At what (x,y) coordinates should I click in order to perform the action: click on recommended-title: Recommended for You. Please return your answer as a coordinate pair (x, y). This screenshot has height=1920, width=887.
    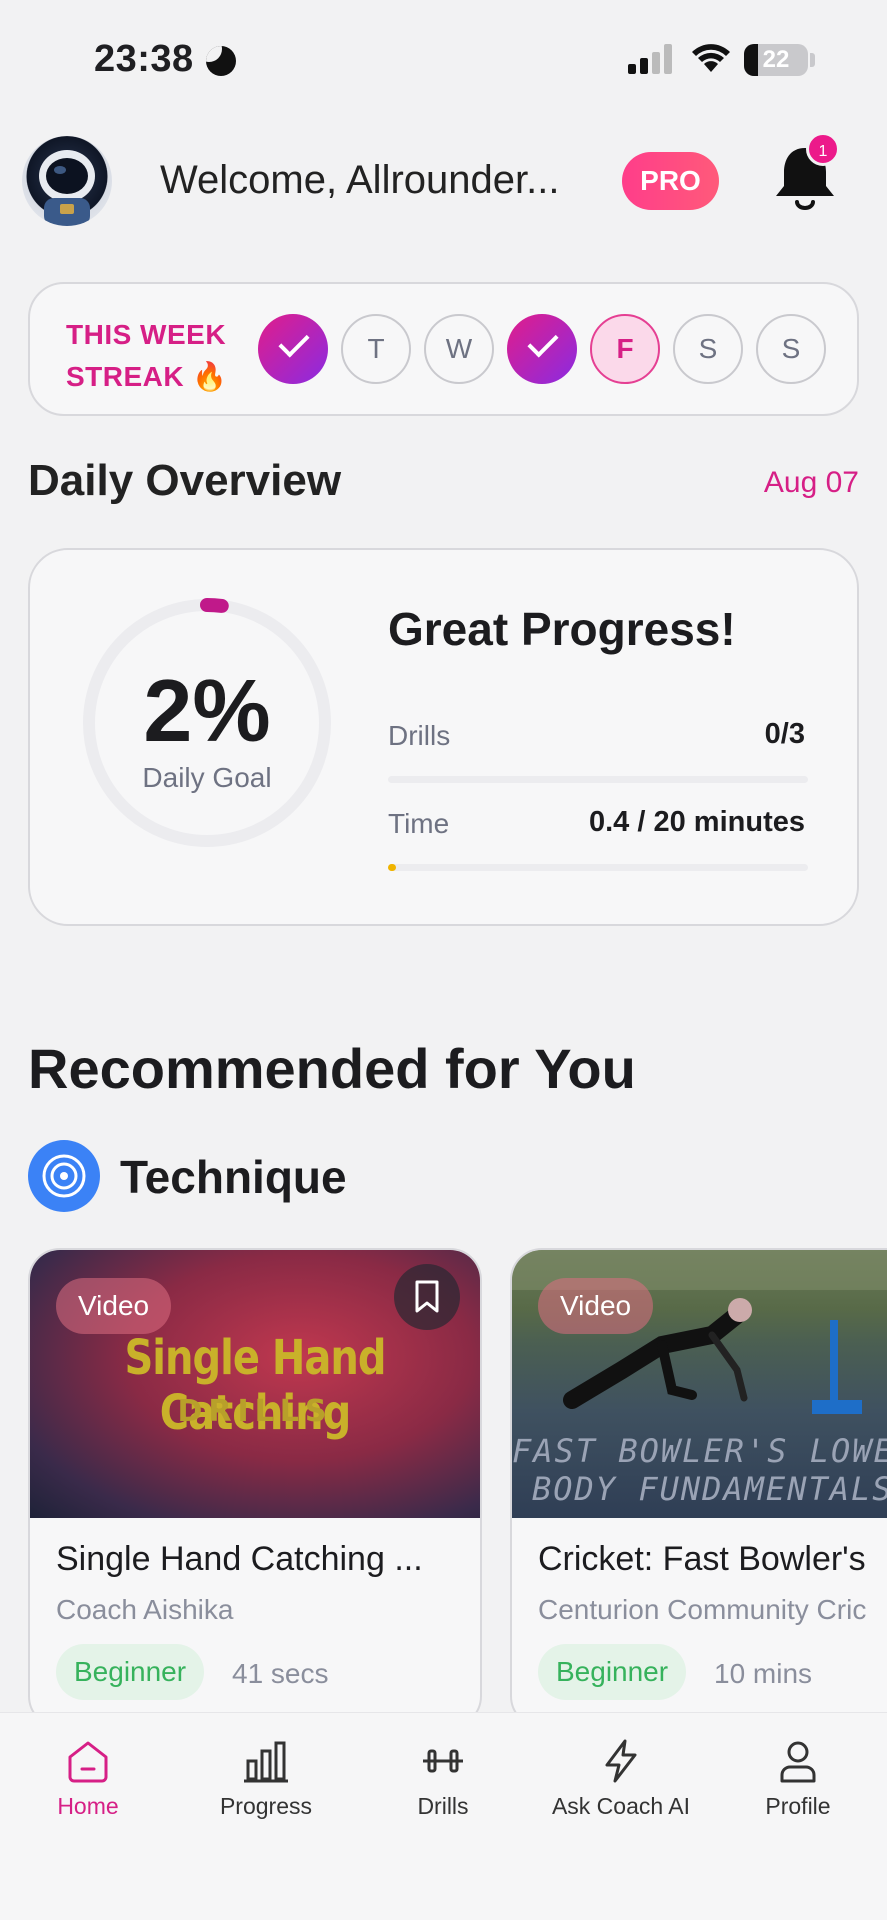
    Looking at the image, I should click on (332, 1068).